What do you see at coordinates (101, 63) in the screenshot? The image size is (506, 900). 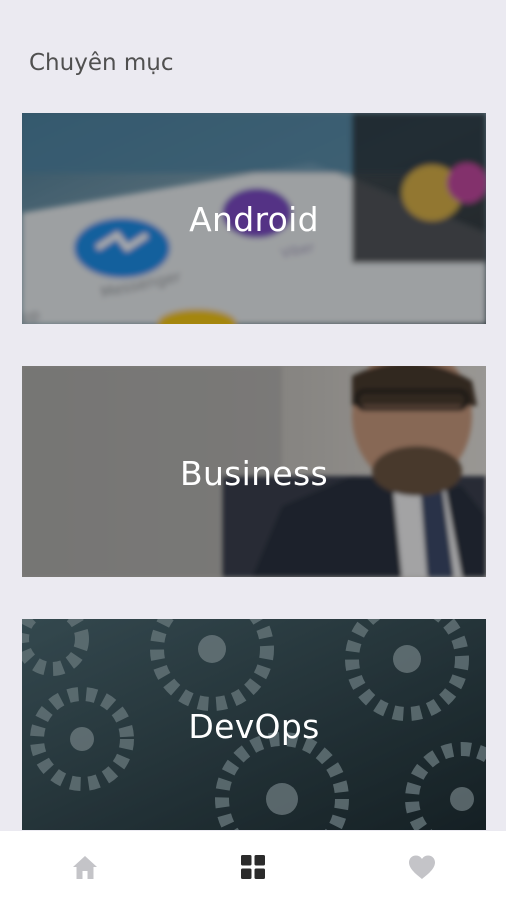 I see `page-title: Chuyên mục` at bounding box center [101, 63].